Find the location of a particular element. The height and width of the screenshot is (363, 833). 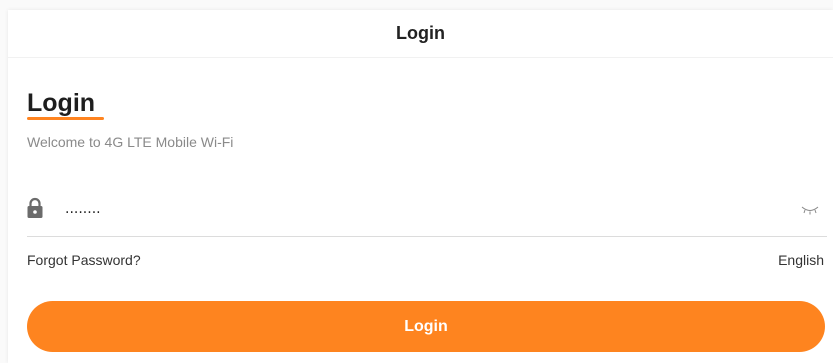

forgot-password-link: Forgot Password? is located at coordinates (84, 260).